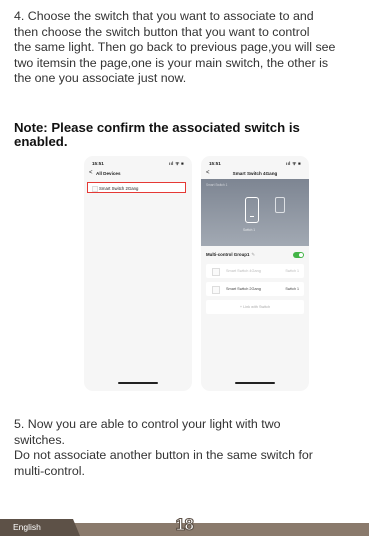  I want to click on link-label: + Link with Switch, so click(255, 307).